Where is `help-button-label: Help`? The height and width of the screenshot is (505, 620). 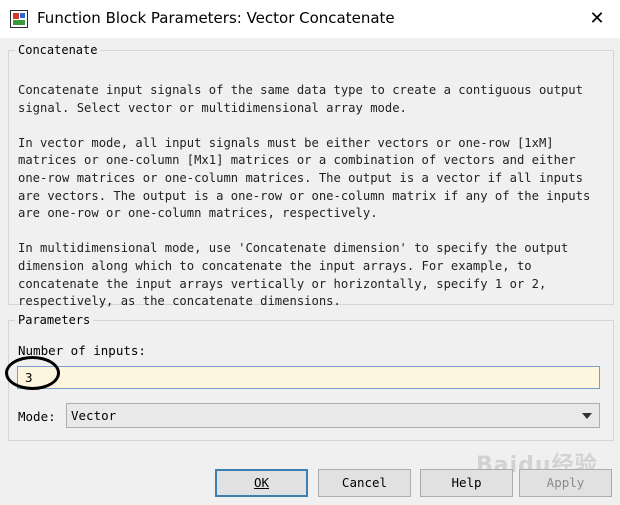
help-button-label: Help is located at coordinates (466, 482).